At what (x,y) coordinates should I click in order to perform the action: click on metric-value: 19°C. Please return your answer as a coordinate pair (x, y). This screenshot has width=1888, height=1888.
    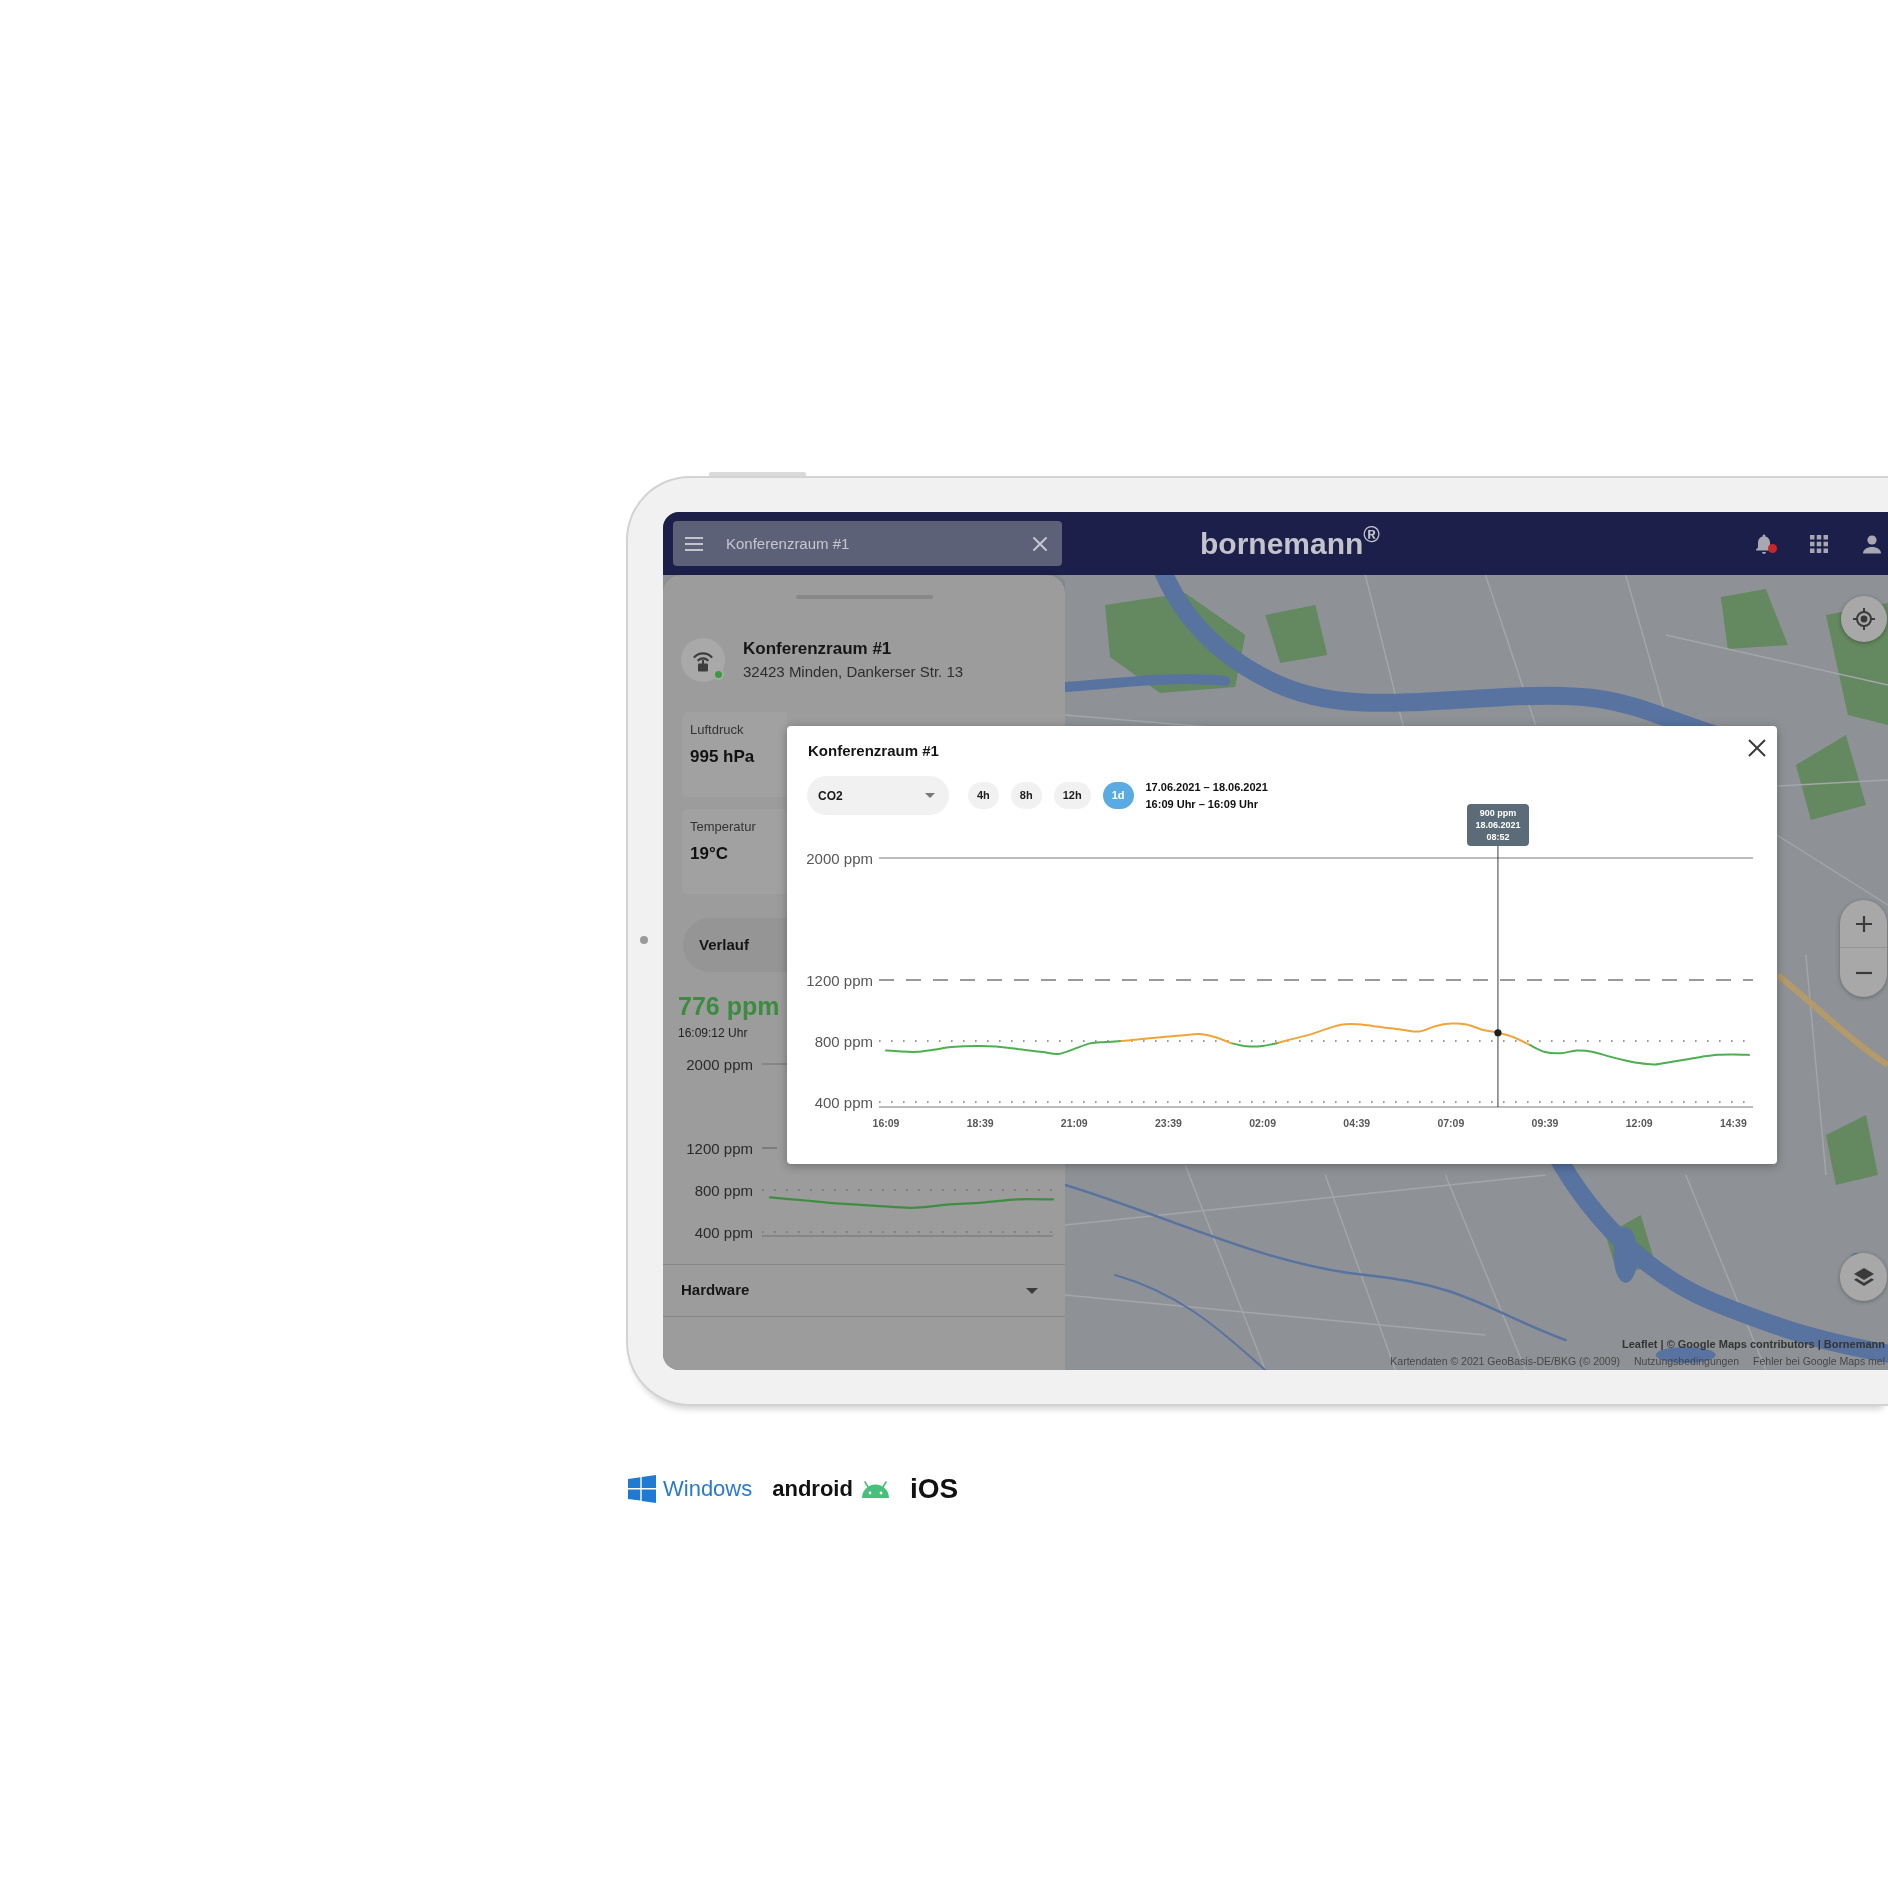
    Looking at the image, I should click on (709, 854).